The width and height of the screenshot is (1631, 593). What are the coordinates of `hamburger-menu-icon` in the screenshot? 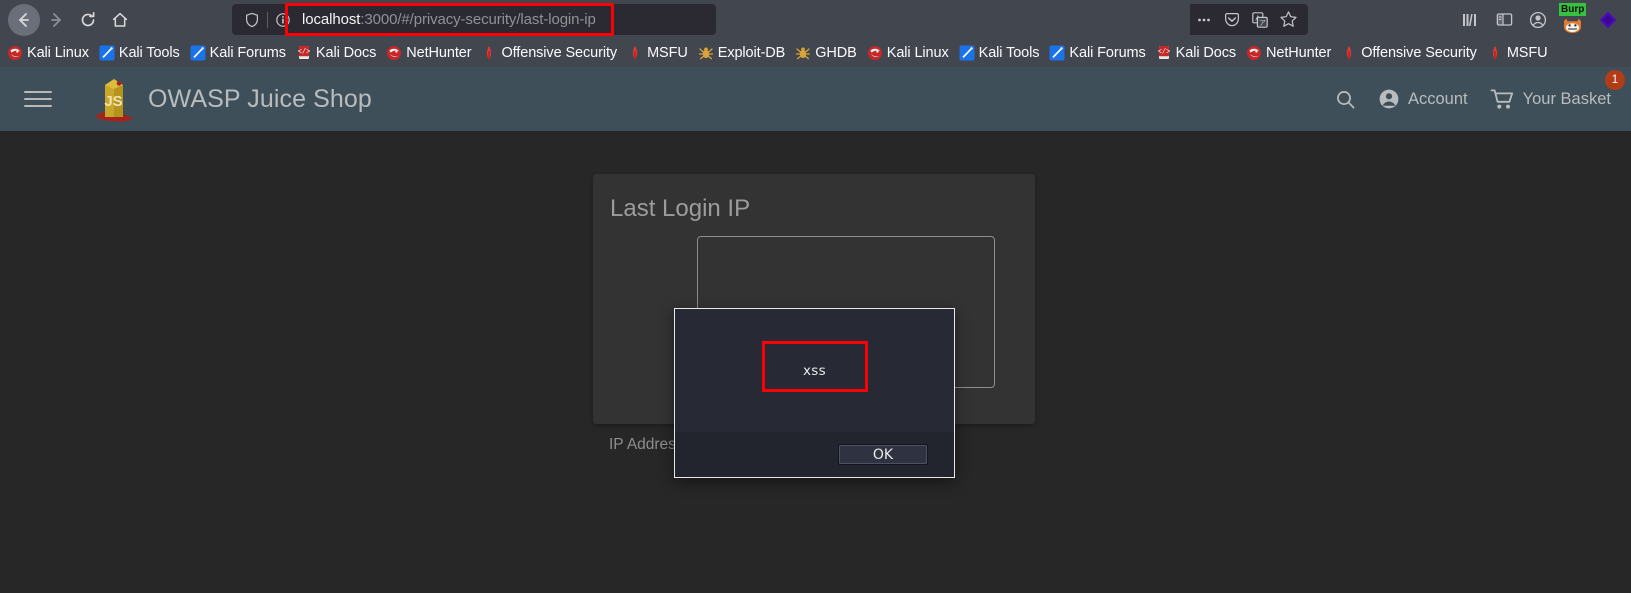 It's located at (38, 99).